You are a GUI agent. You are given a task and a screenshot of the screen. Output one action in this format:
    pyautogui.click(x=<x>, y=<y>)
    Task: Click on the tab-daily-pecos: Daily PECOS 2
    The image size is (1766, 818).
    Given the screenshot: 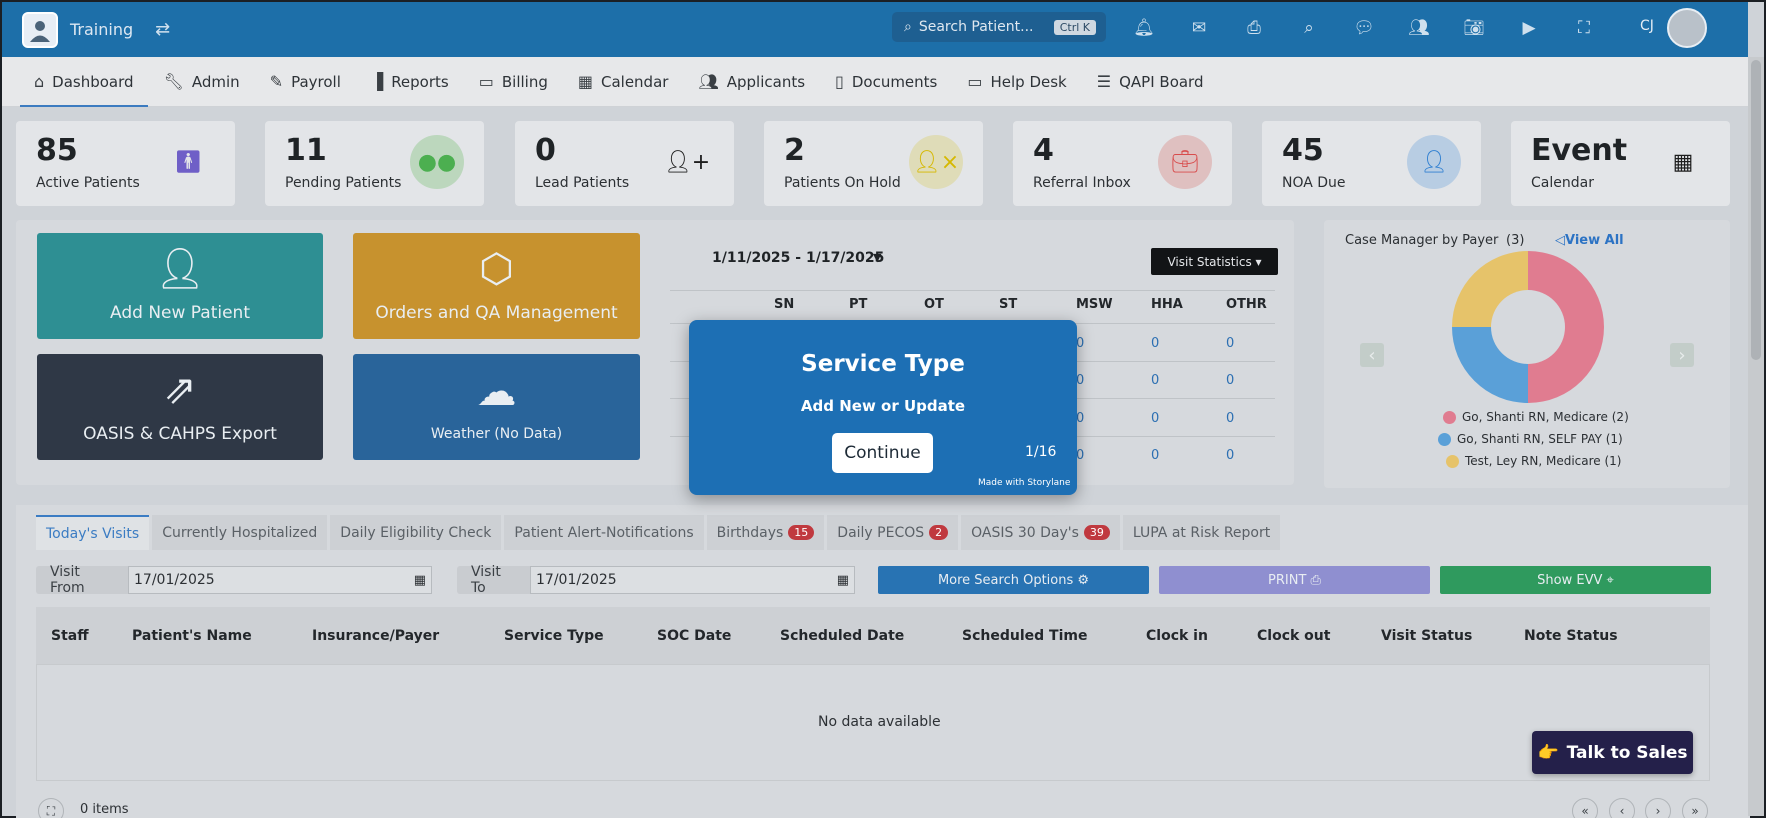 What is the action you would take?
    pyautogui.click(x=893, y=532)
    